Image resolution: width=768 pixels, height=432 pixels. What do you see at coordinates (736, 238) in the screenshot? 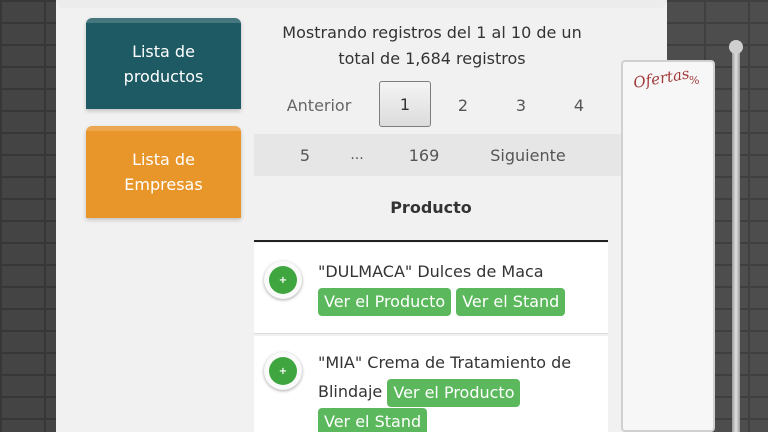
I see `sign-pole` at bounding box center [736, 238].